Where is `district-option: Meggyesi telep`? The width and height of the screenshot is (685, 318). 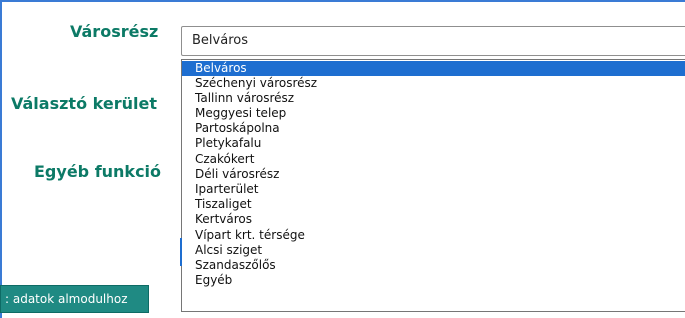
district-option: Meggyesi telep is located at coordinates (433, 113).